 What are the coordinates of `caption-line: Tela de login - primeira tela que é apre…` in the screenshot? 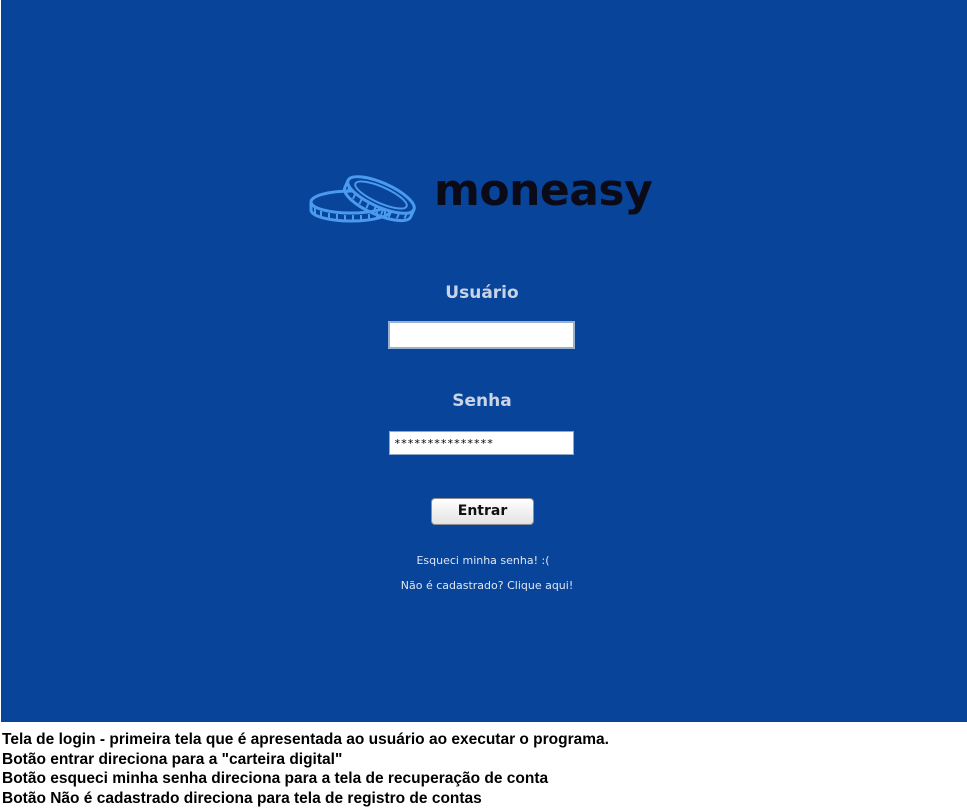 It's located at (305, 739).